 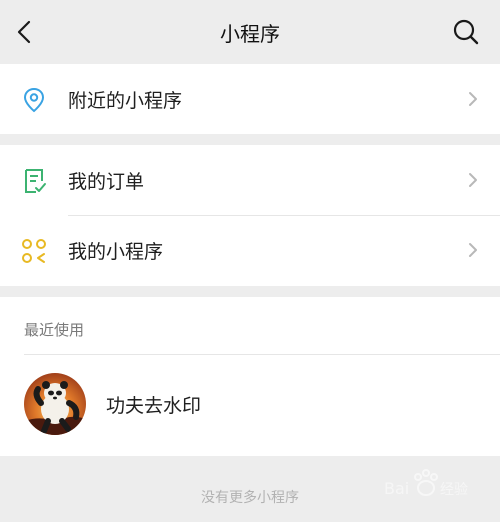 What do you see at coordinates (154, 406) in the screenshot?
I see `app-name: 功夫去水印` at bounding box center [154, 406].